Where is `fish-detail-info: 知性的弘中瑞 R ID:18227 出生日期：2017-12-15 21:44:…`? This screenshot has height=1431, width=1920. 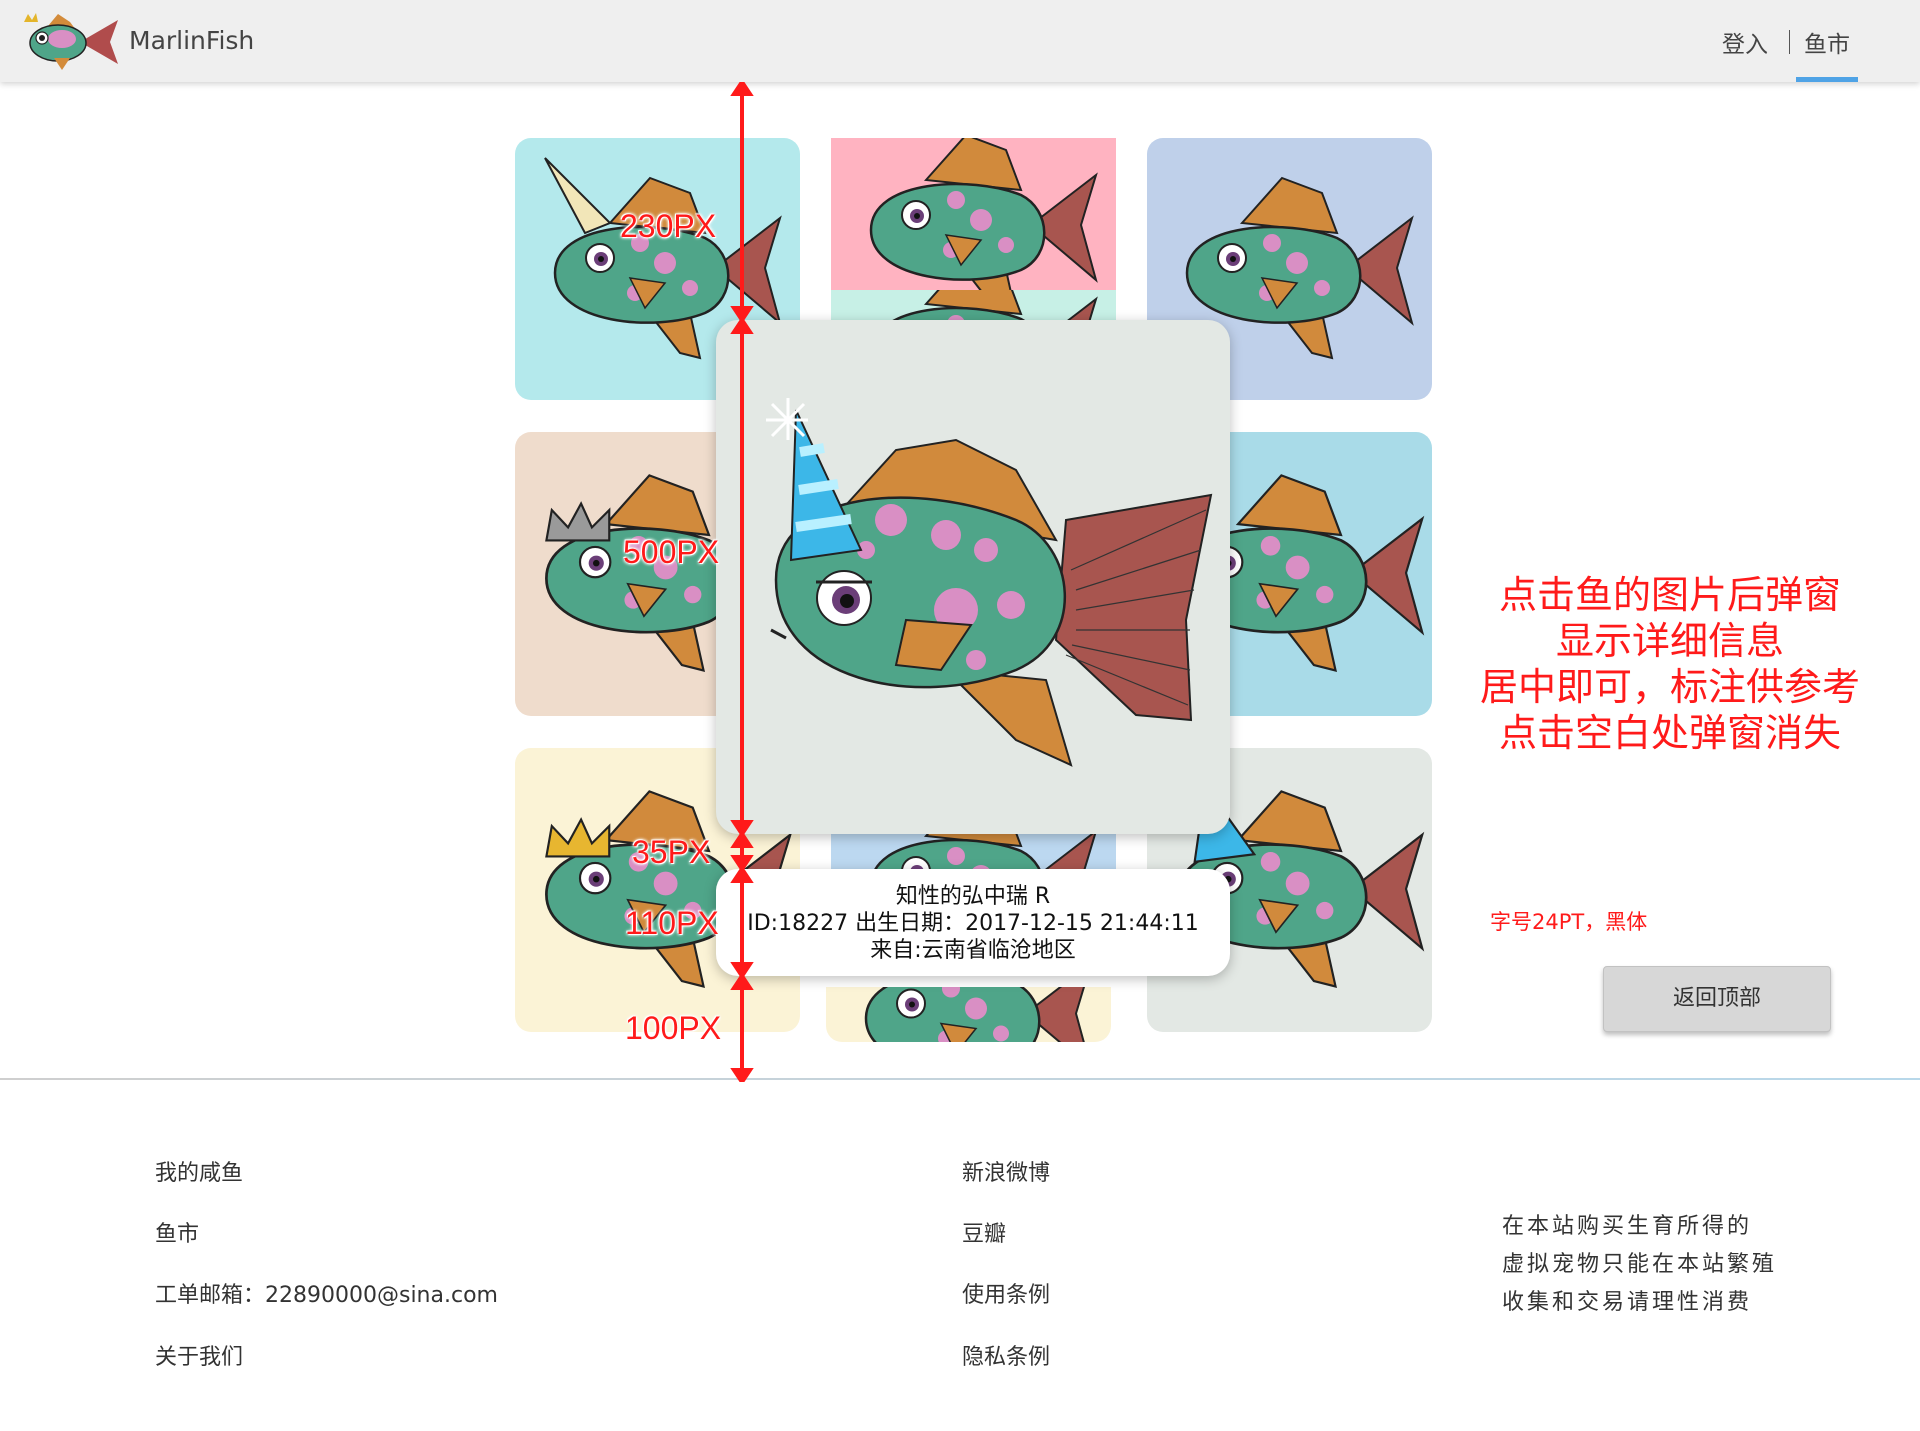 fish-detail-info: 知性的弘中瑞 R ID:18227 出生日期：2017-12-15 21:44:… is located at coordinates (973, 922).